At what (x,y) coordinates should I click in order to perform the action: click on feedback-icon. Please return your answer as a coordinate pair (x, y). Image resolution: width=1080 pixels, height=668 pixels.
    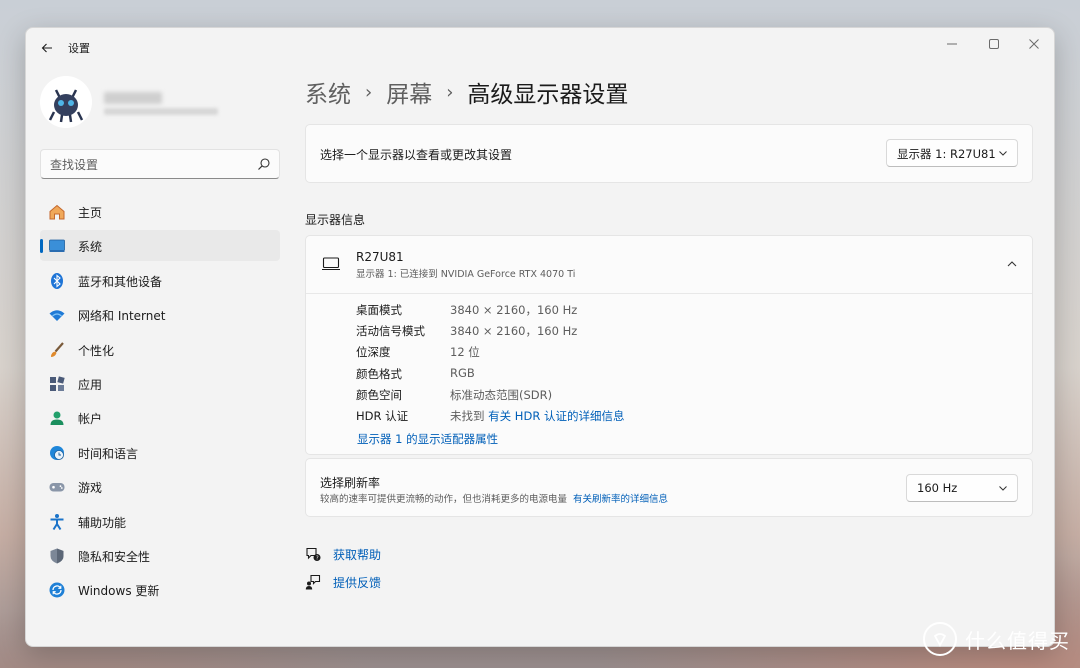
    Looking at the image, I should click on (313, 582).